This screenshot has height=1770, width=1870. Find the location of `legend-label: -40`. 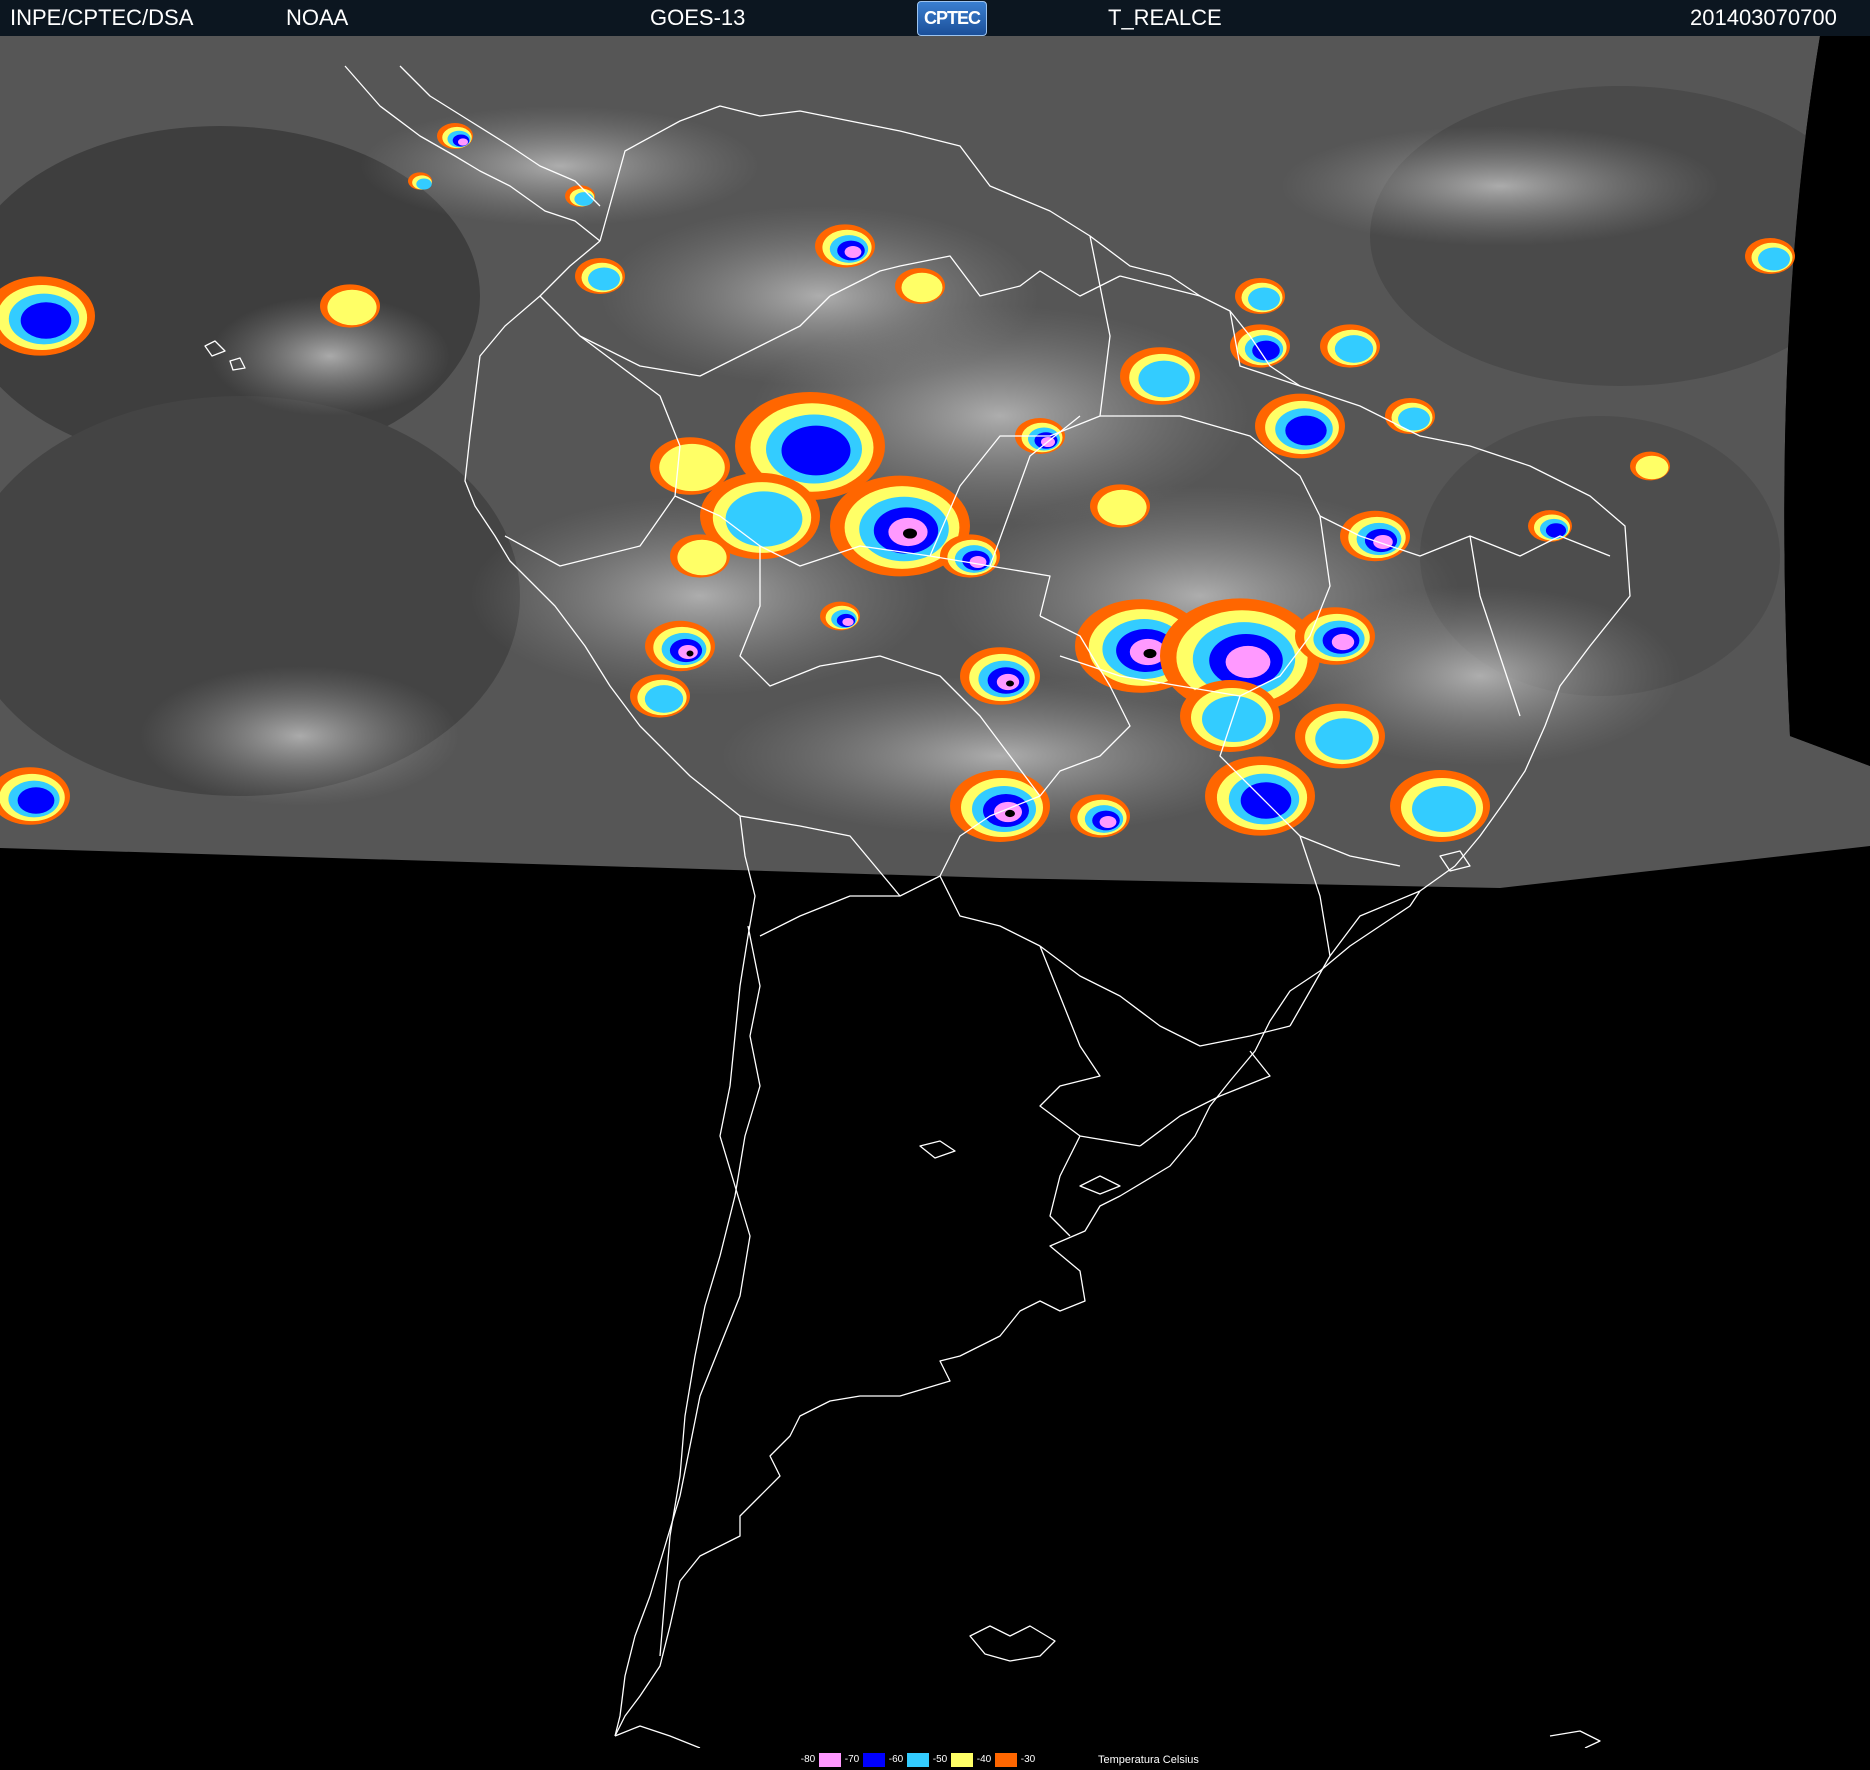

legend-label: -40 is located at coordinates (984, 1760).